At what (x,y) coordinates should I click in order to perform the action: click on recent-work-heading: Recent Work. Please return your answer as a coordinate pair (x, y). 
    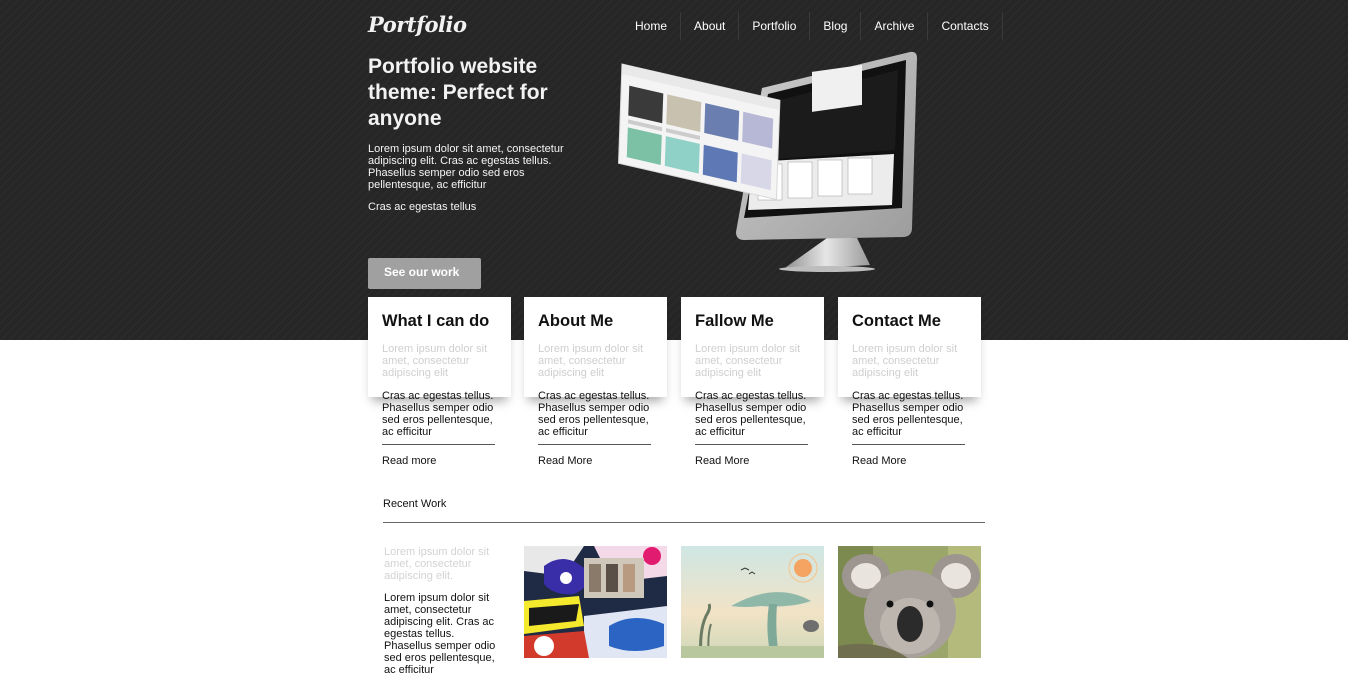
    Looking at the image, I should click on (415, 504).